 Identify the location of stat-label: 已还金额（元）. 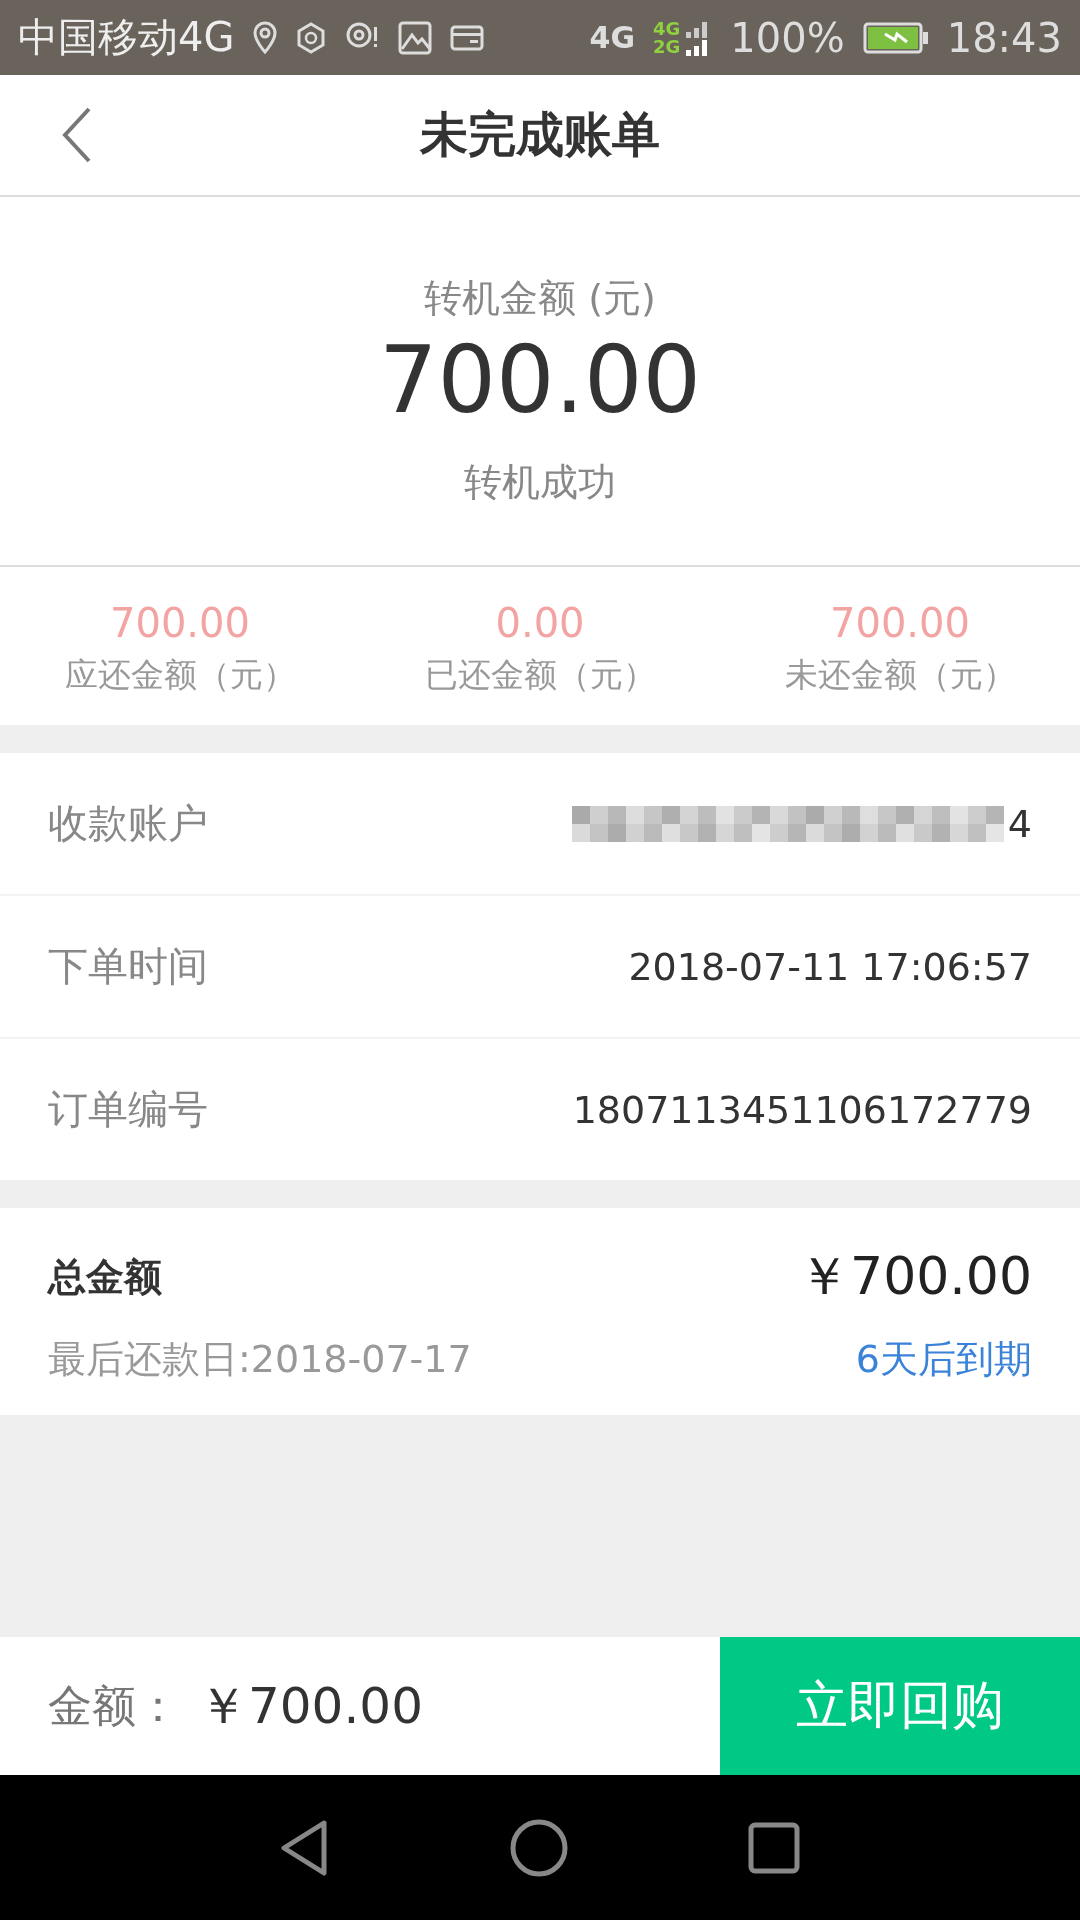
(540, 675).